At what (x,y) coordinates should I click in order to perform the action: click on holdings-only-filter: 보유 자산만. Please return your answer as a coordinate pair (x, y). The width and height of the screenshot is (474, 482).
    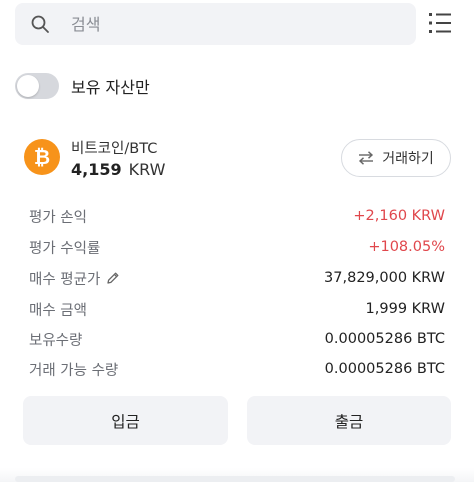
    Looking at the image, I should click on (82, 86).